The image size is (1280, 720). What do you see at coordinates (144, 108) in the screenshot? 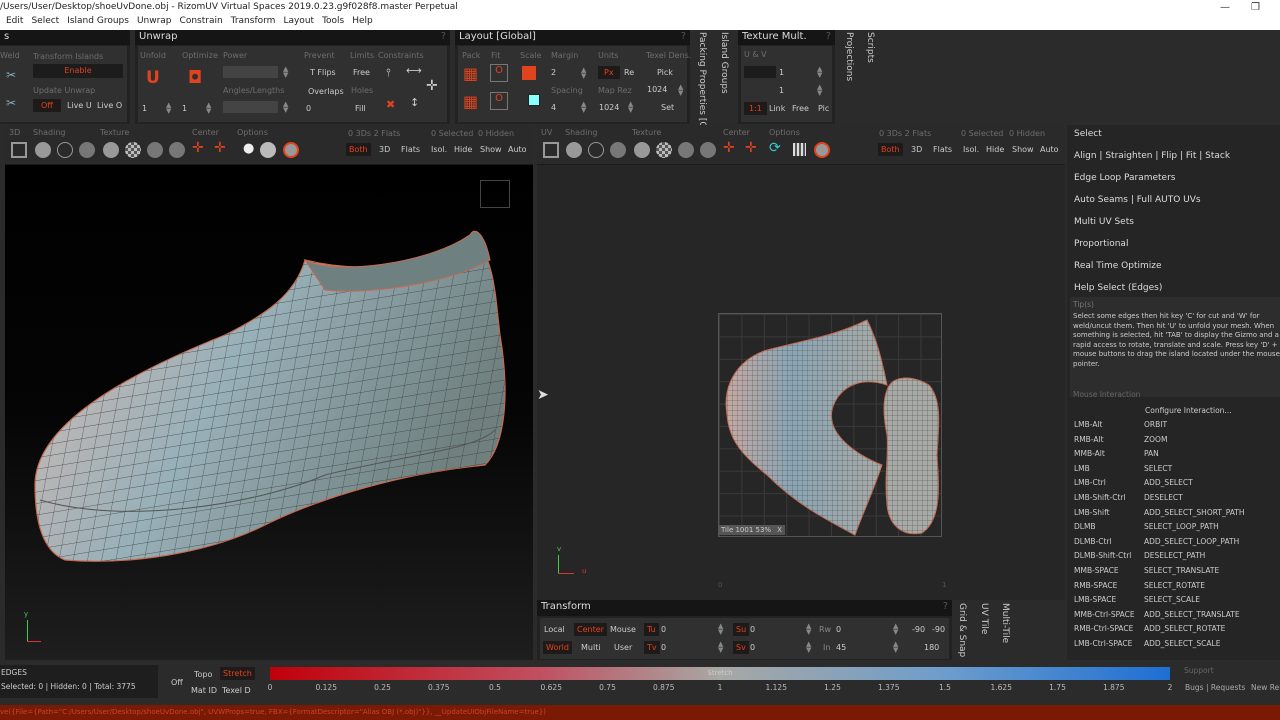
I see `unfold-iterations: 1` at bounding box center [144, 108].